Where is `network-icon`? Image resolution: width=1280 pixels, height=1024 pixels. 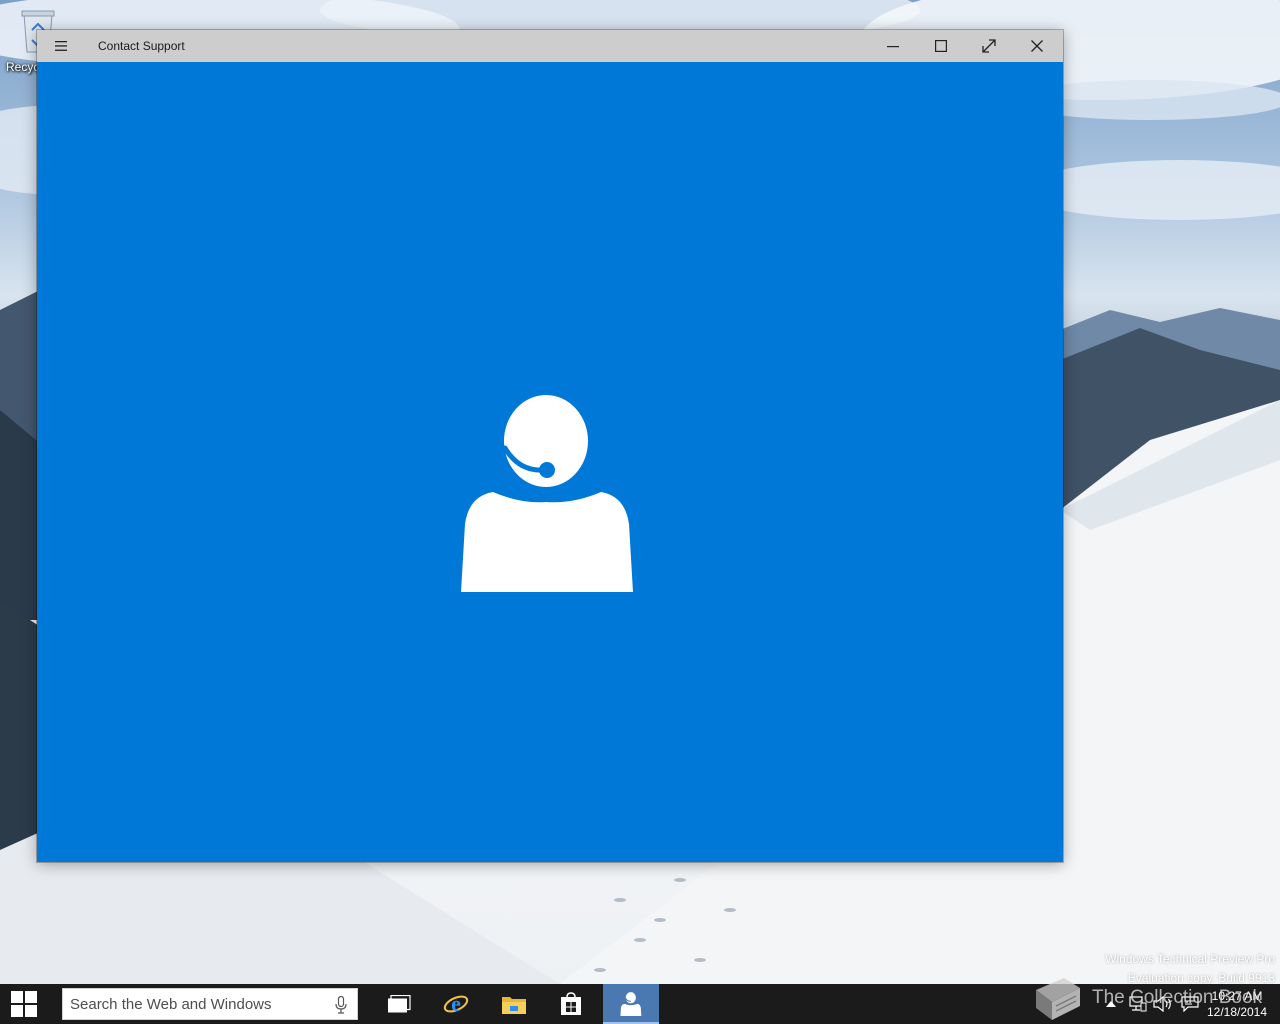
network-icon is located at coordinates (1138, 1004).